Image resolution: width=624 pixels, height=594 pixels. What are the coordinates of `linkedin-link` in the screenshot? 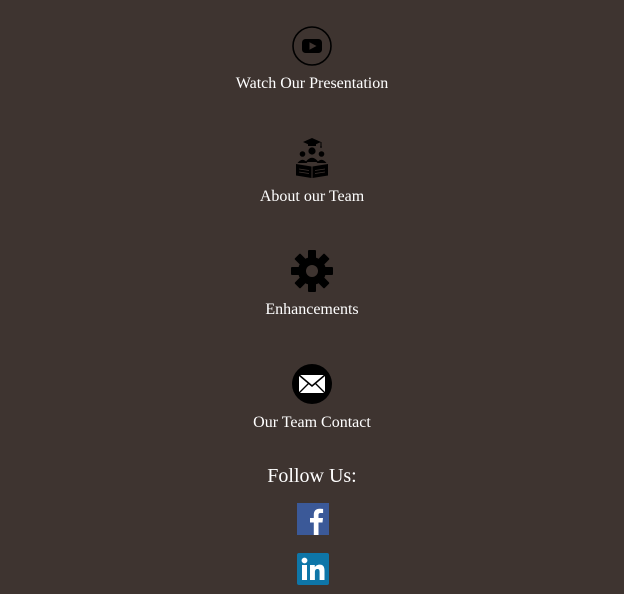 It's located at (313, 569).